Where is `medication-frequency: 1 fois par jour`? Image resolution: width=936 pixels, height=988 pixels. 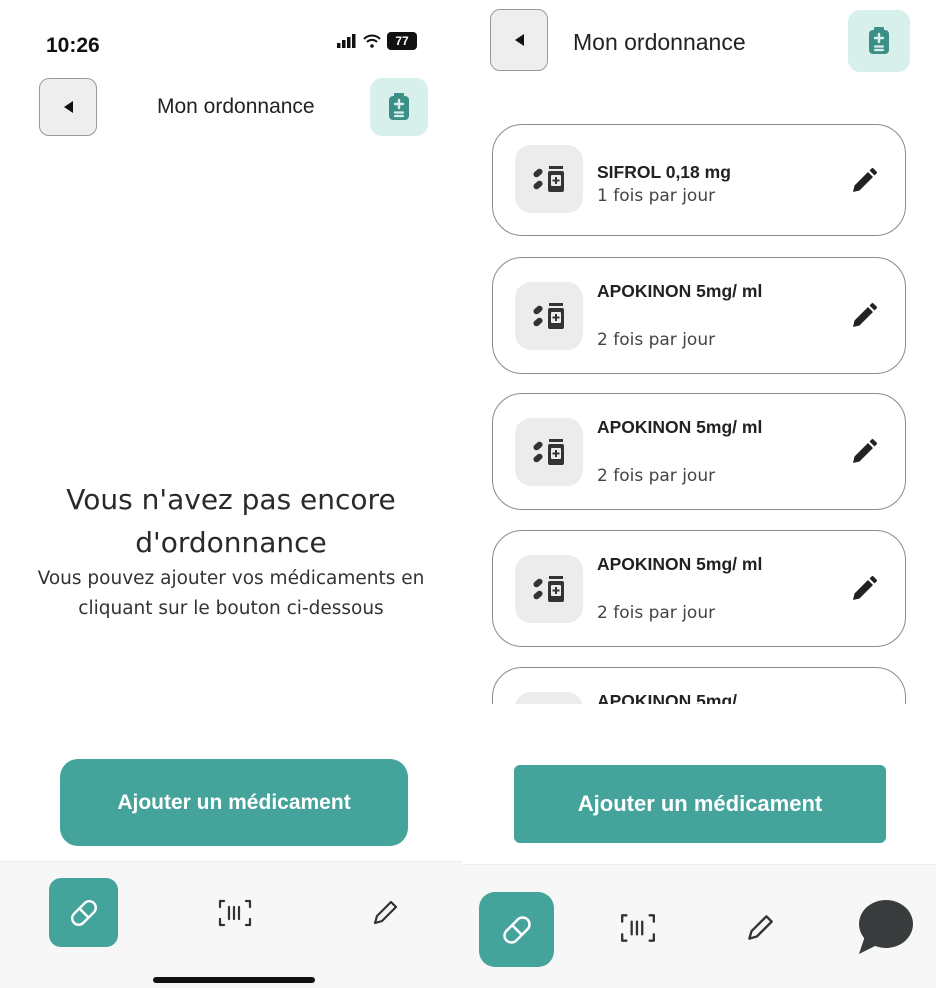
medication-frequency: 1 fois par jour is located at coordinates (656, 196).